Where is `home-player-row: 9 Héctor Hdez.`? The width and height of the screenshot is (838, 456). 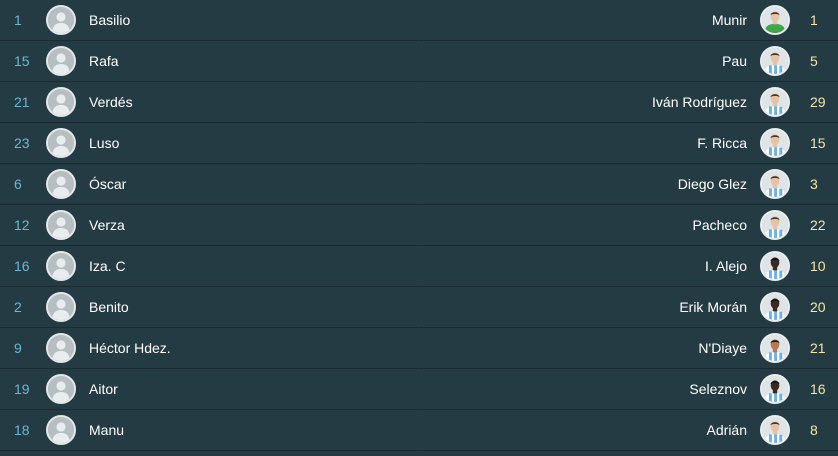
home-player-row: 9 Héctor Hdez. is located at coordinates (209, 348).